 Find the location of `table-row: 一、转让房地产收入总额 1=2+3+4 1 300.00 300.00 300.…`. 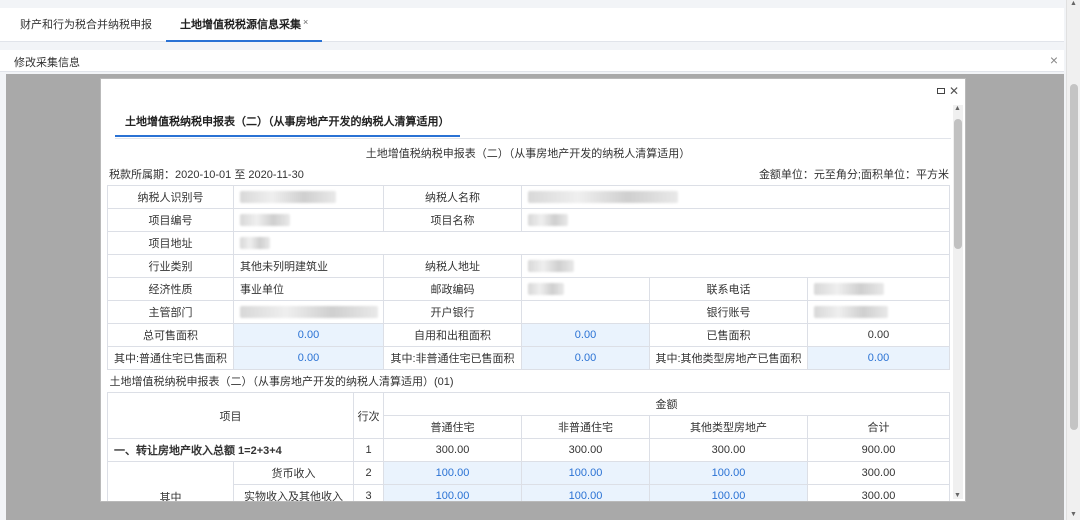

table-row: 一、转让房地产收入总额 1=2+3+4 1 300.00 300.00 300.… is located at coordinates (528, 450).